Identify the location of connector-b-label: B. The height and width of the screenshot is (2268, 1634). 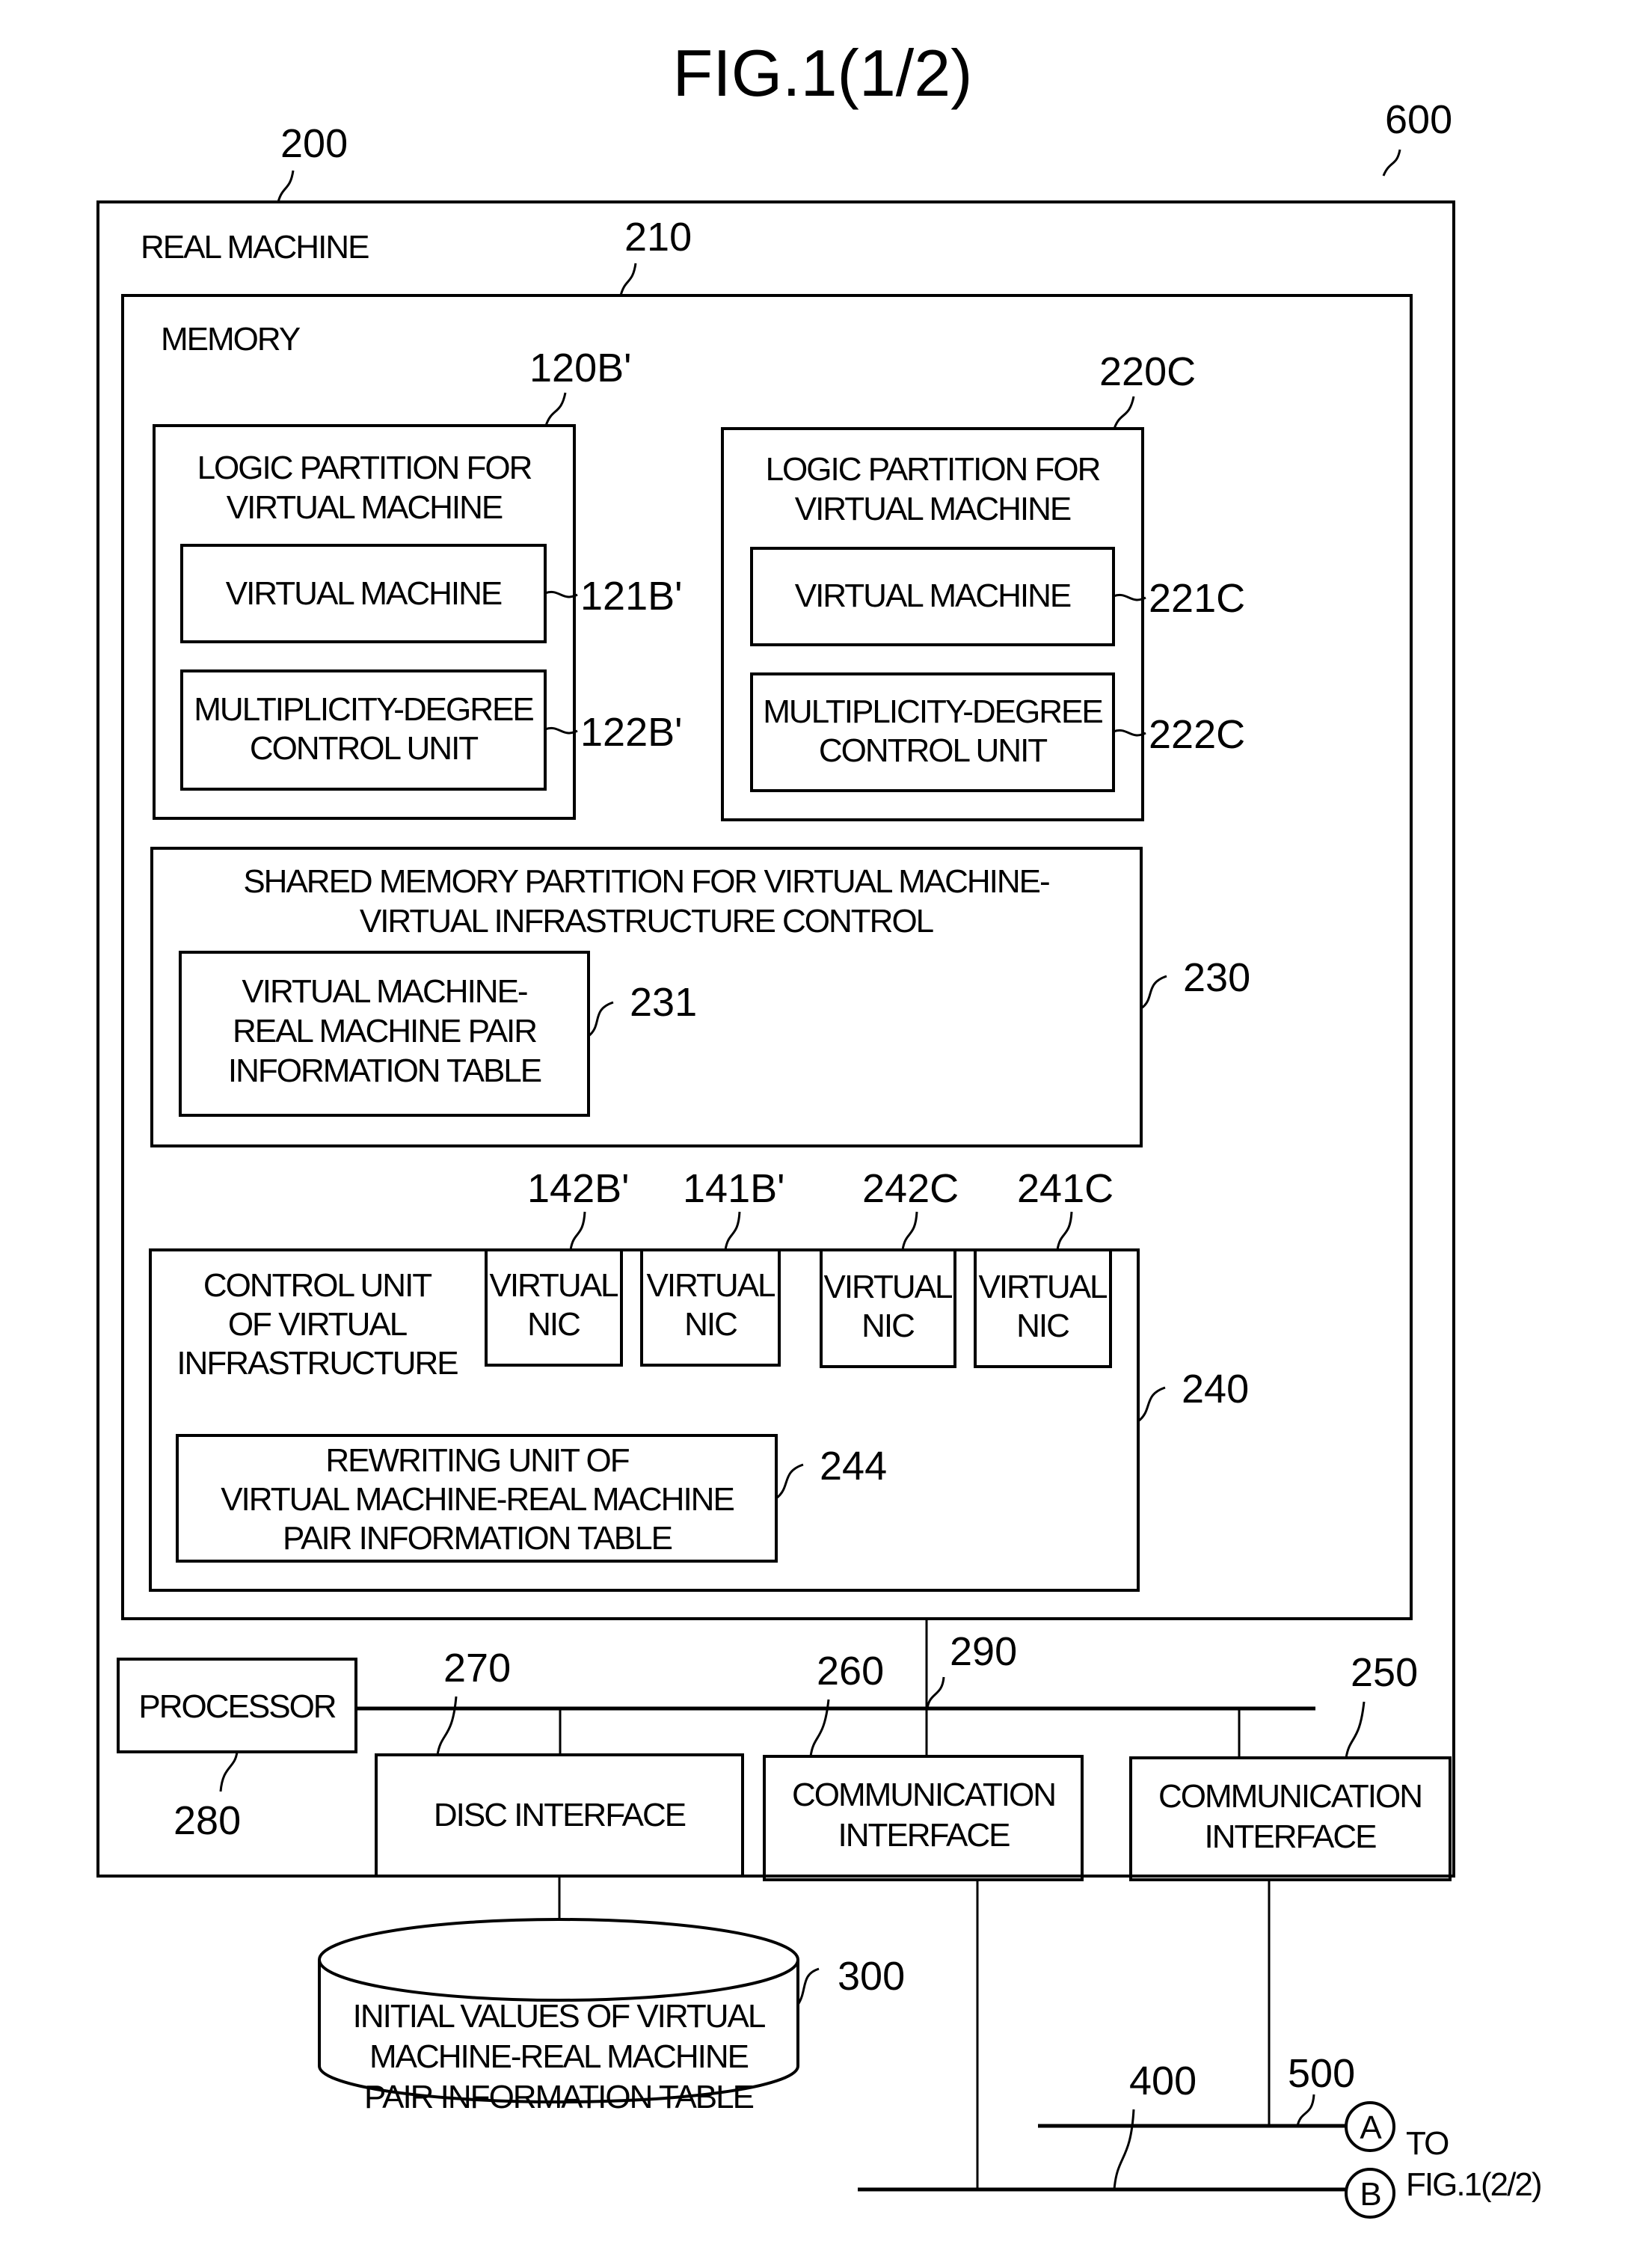
(1370, 2195).